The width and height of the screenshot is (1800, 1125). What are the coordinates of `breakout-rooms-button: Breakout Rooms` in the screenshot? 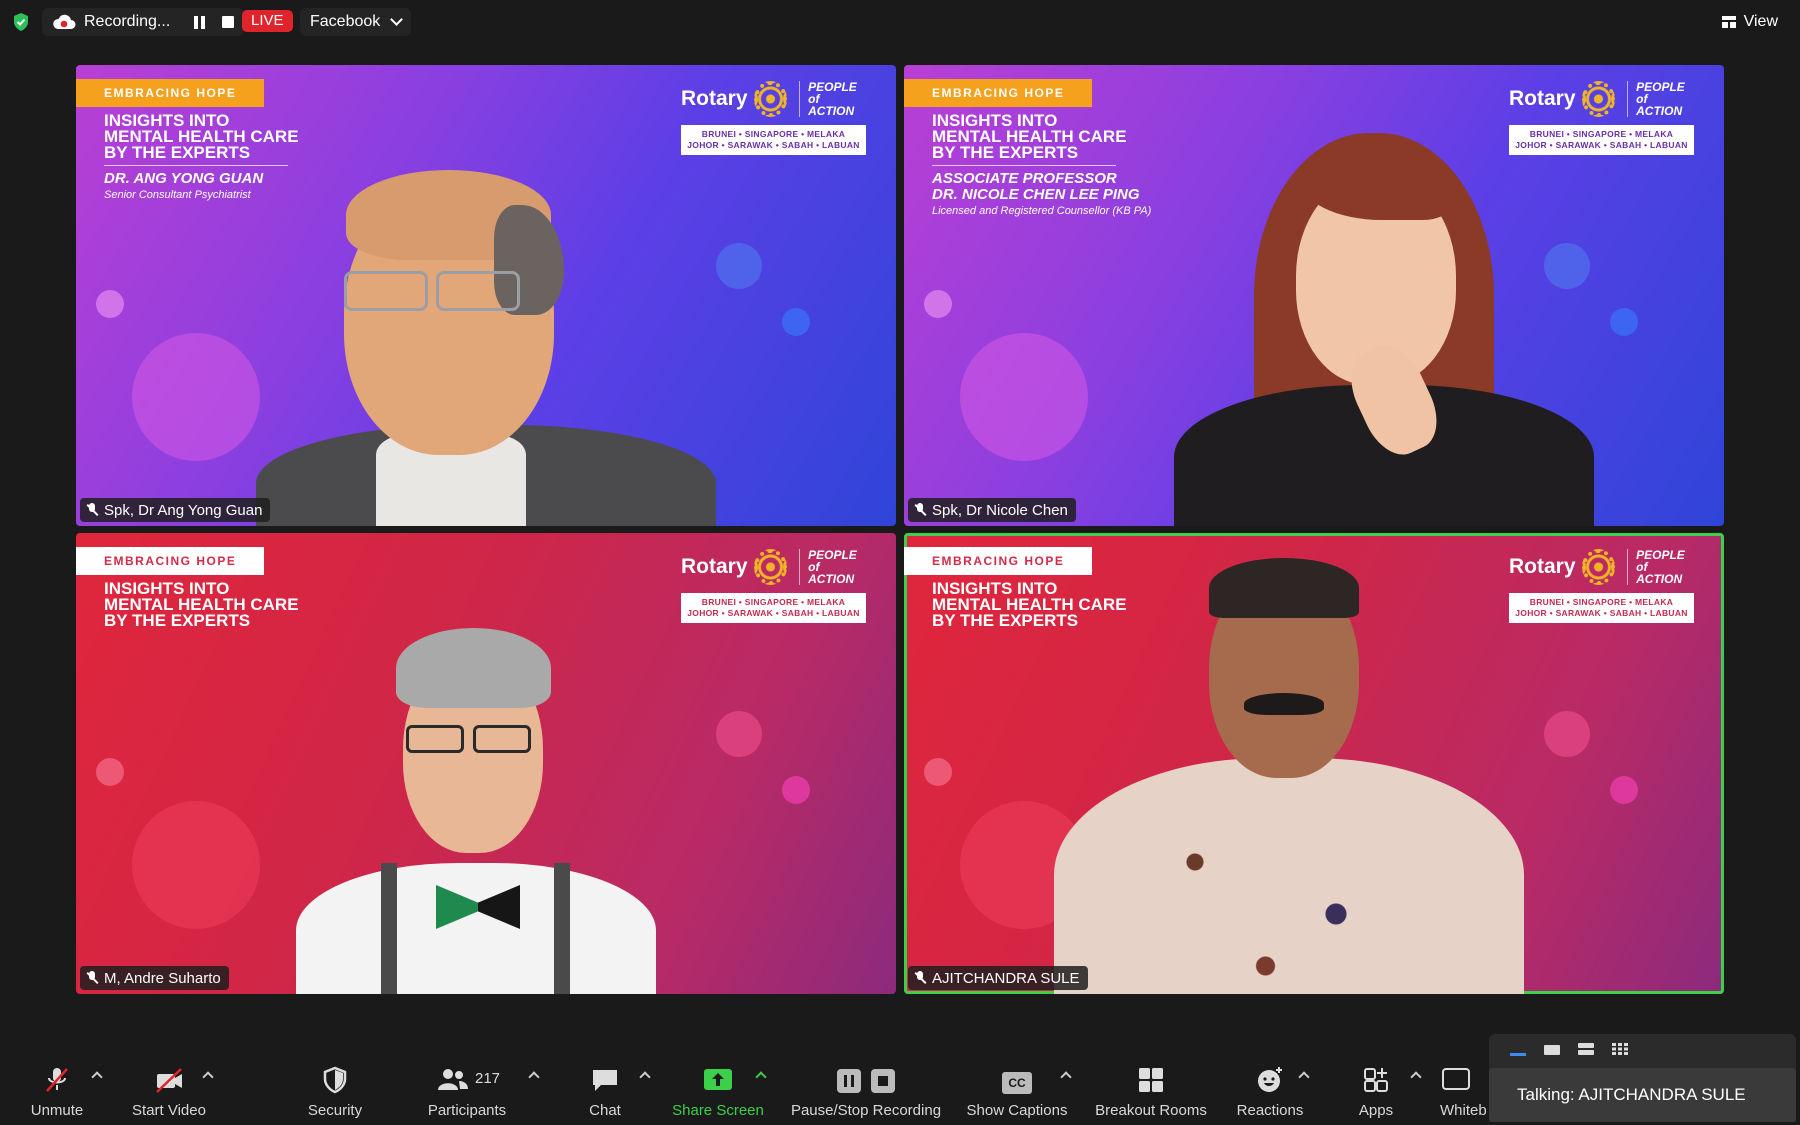 It's located at (1151, 1091).